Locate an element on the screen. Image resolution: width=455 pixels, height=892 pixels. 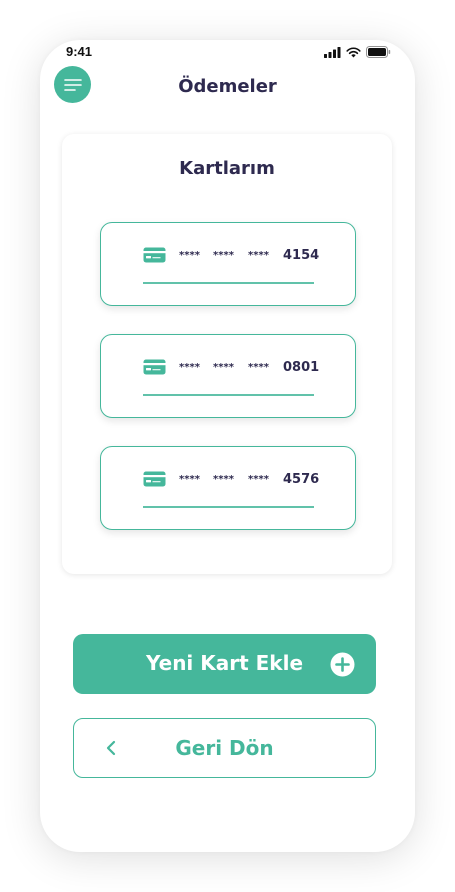
status-time: 9:41 is located at coordinates (79, 51).